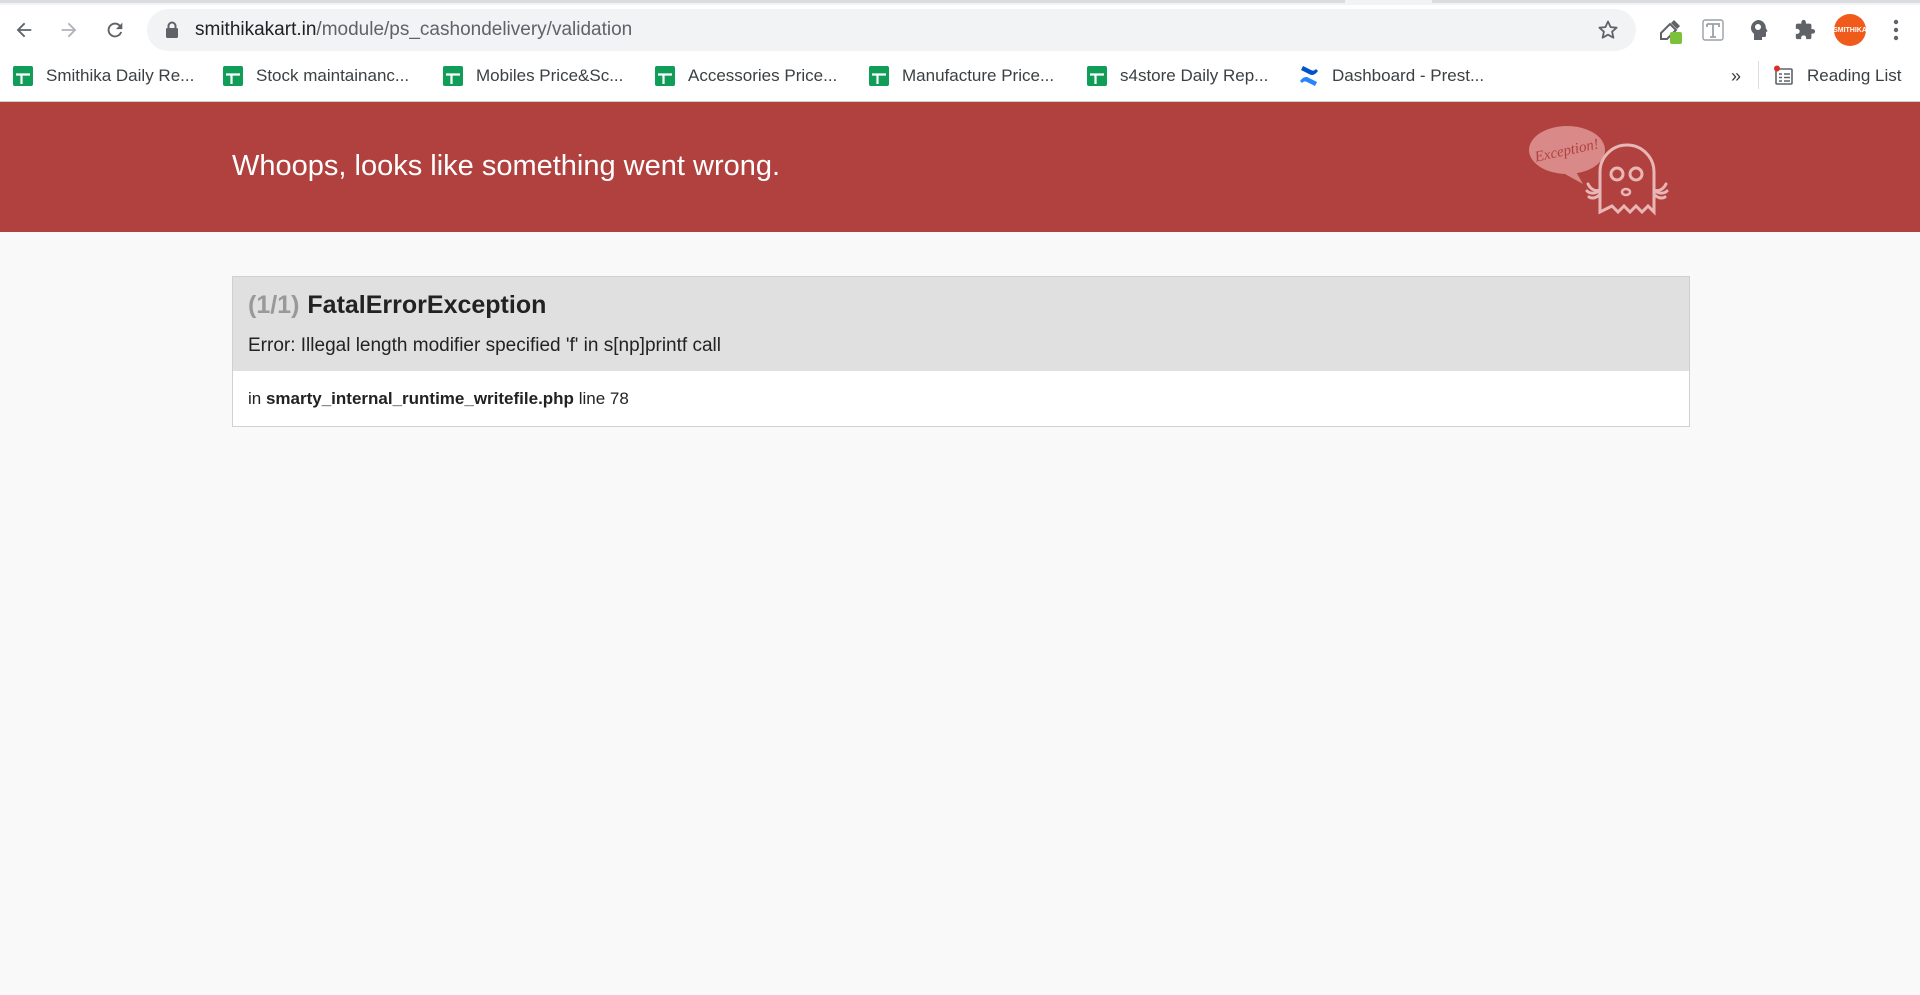 The image size is (1920, 995). I want to click on exception-title: (1/1) FatalErrorException, so click(397, 305).